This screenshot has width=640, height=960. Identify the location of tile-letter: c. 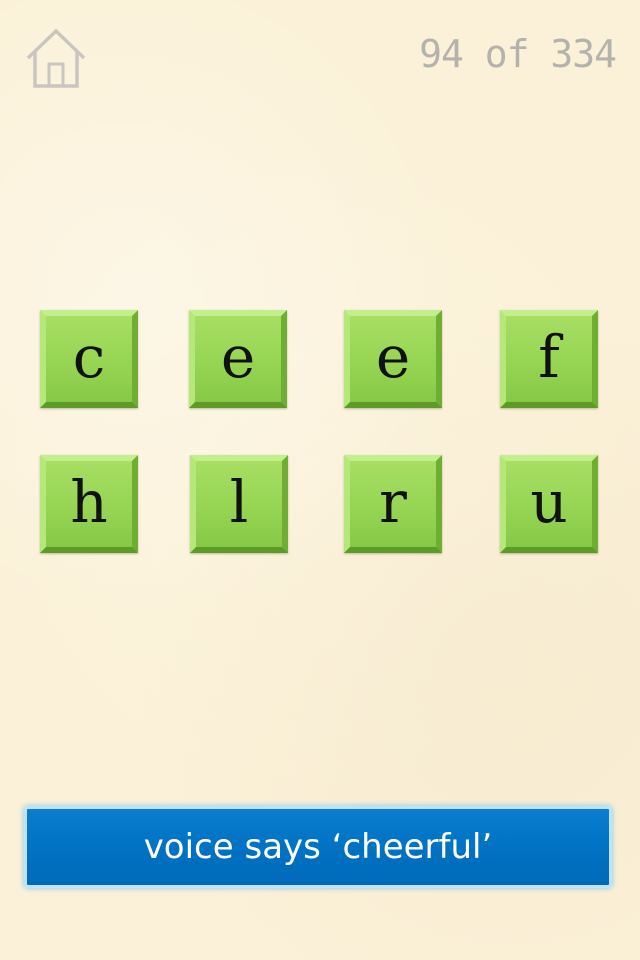
(89, 357).